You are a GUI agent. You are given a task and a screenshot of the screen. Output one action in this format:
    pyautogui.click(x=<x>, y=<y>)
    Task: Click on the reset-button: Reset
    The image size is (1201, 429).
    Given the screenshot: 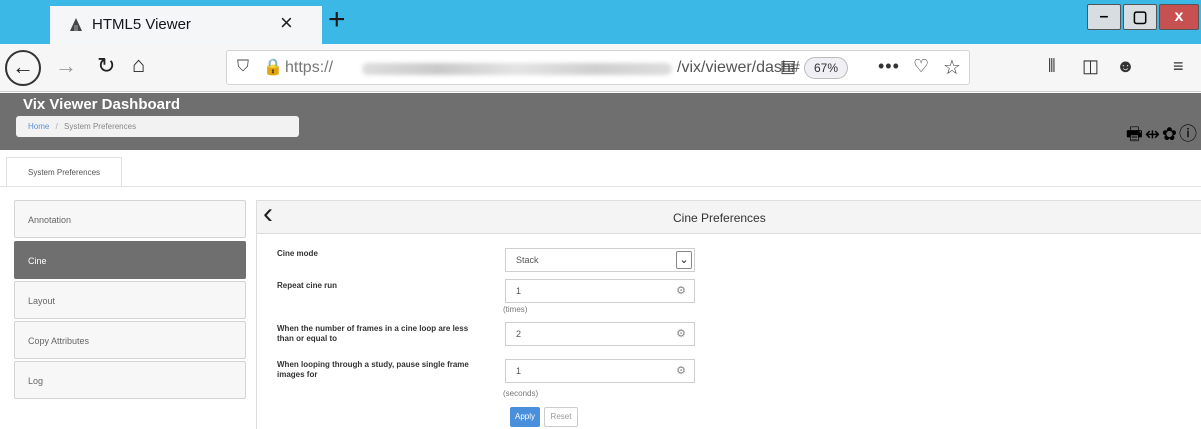 What is the action you would take?
    pyautogui.click(x=561, y=417)
    